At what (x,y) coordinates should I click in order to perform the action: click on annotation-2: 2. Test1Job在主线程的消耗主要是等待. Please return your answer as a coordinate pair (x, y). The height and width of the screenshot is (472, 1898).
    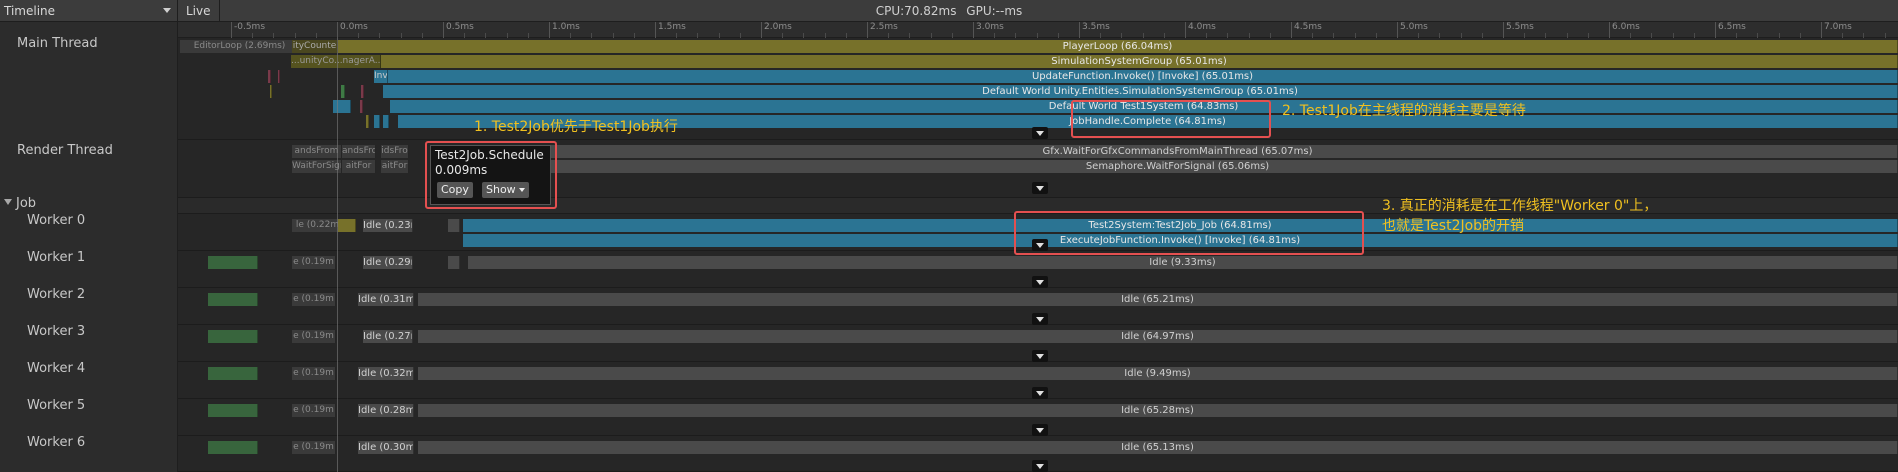
    Looking at the image, I should click on (1404, 111).